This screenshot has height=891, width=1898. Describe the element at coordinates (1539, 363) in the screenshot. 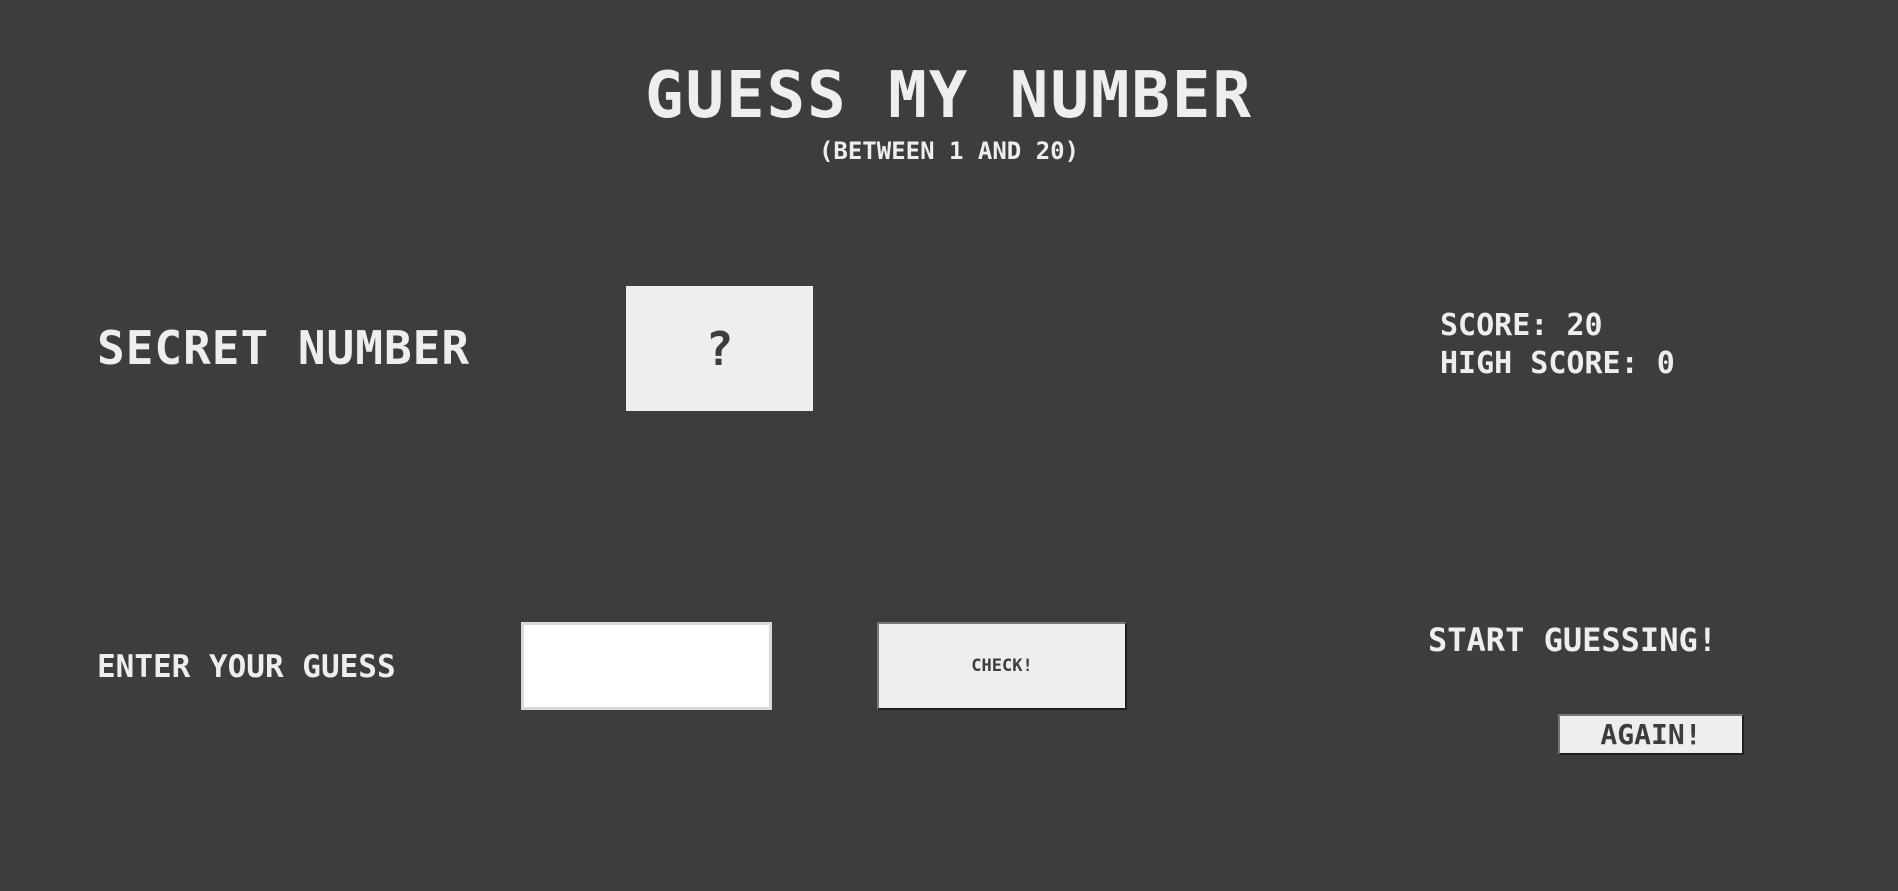

I see `high-score-label: HIGH SCORE:` at that location.